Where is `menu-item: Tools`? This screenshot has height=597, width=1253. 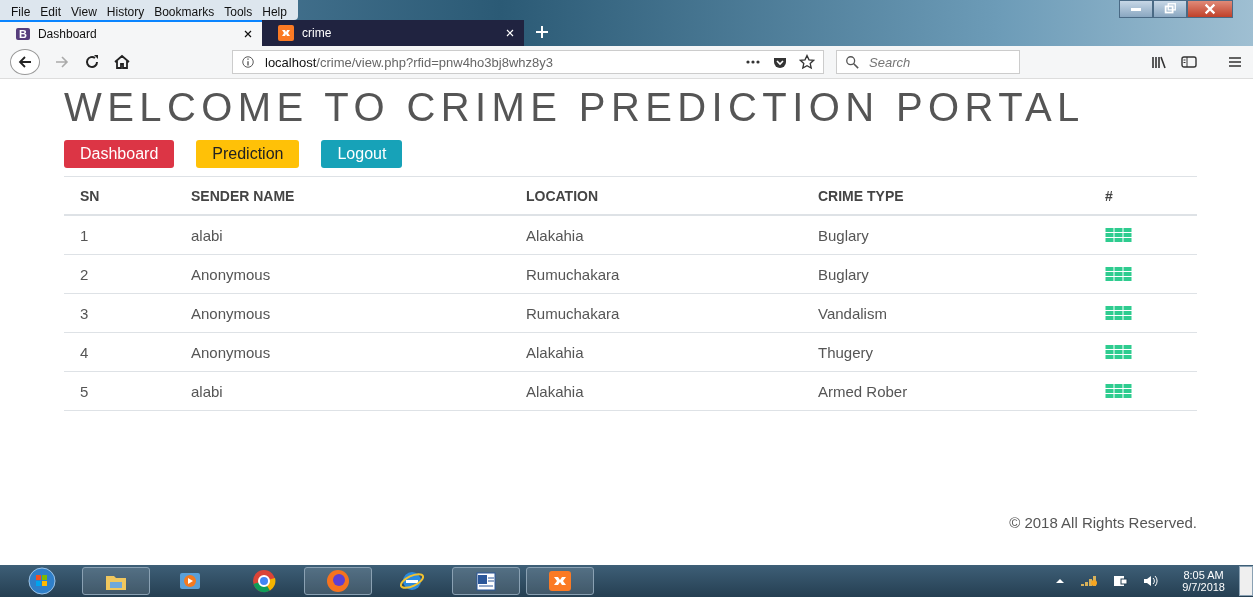 menu-item: Tools is located at coordinates (238, 10).